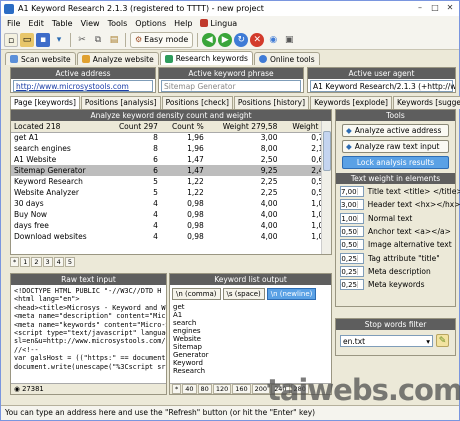 The height and width of the screenshot is (421, 460). What do you see at coordinates (395, 146) in the screenshot?
I see `analyze-raw-text-button: ◆ Analyze raw text input` at bounding box center [395, 146].